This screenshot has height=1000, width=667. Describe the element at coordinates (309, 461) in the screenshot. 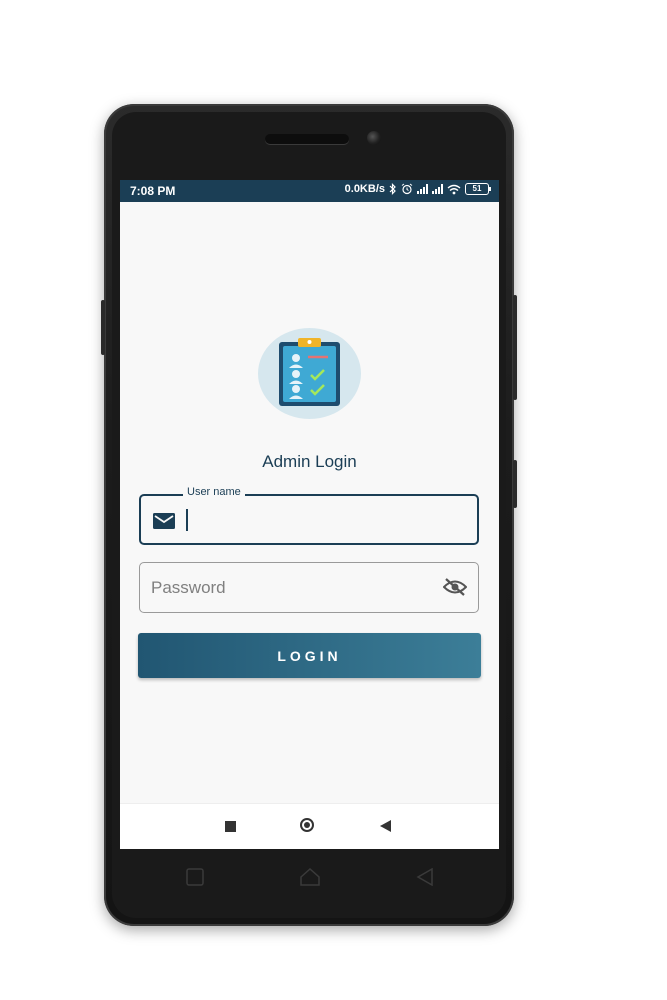

I see `page-title: Admin Login` at that location.